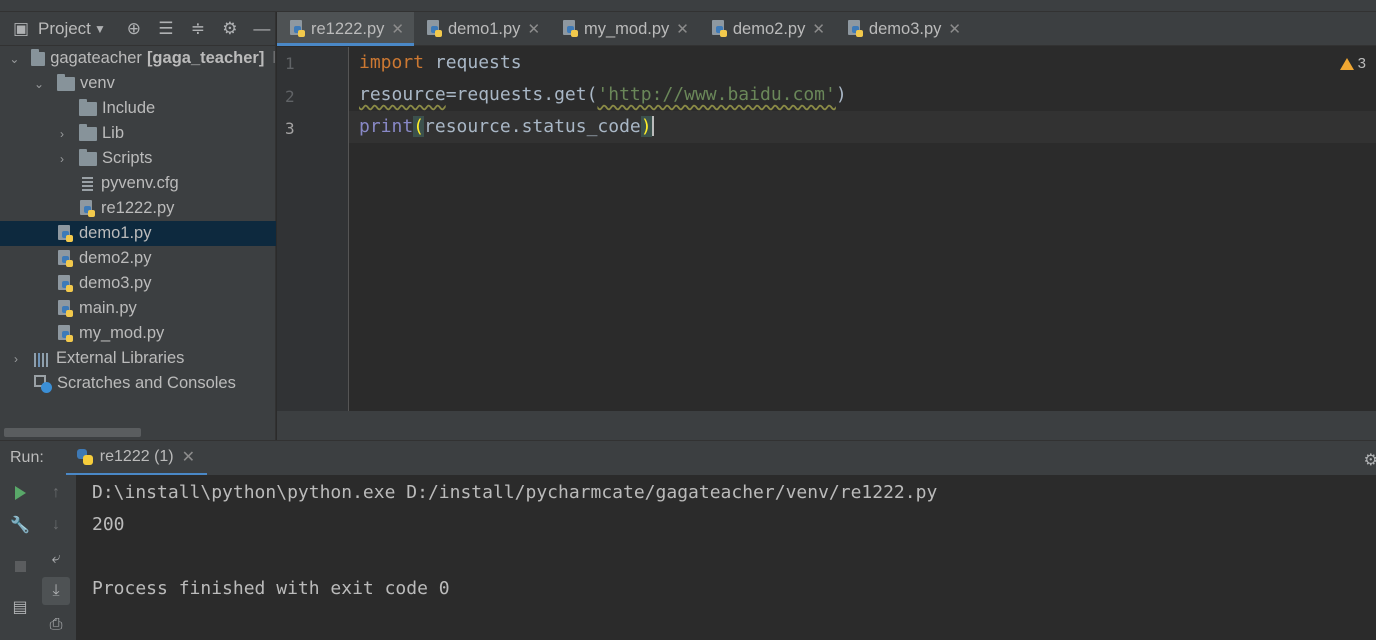 The height and width of the screenshot is (640, 1376). What do you see at coordinates (108, 524) in the screenshot?
I see `console-line: 200` at bounding box center [108, 524].